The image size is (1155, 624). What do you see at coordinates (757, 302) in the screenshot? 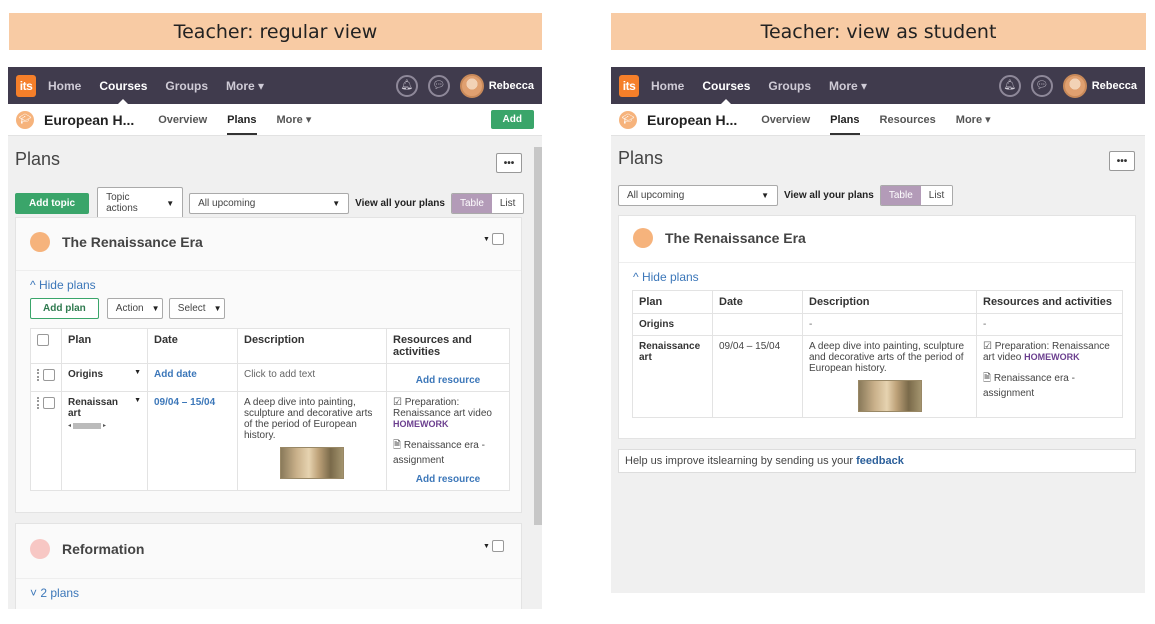
I see `column-date: Date` at bounding box center [757, 302].